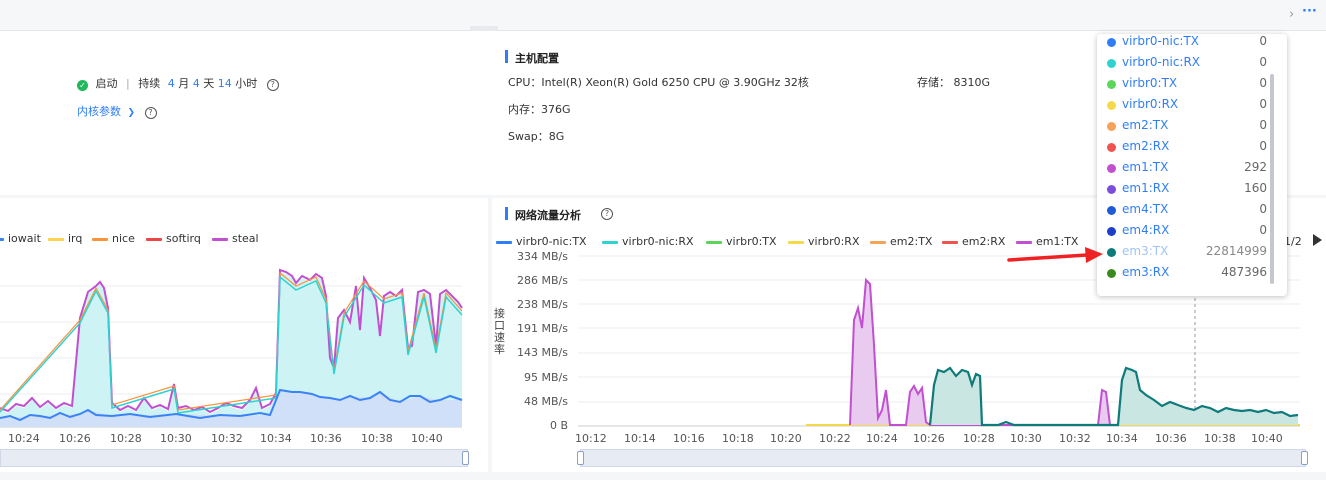  I want to click on x-tick-label: 10:12, so click(591, 438).